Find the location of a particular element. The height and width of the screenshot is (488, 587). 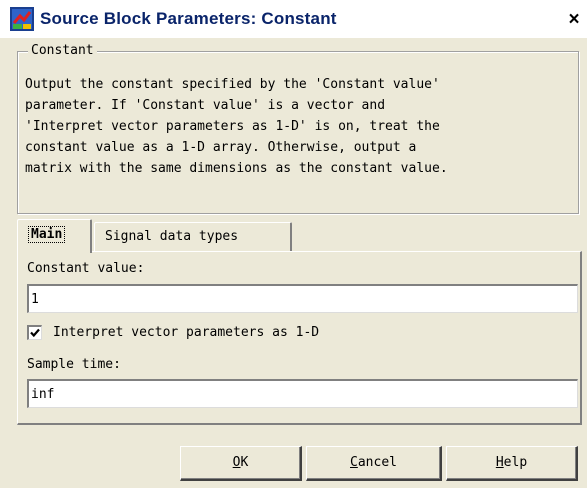

tab-main-label: Main is located at coordinates (47, 234).